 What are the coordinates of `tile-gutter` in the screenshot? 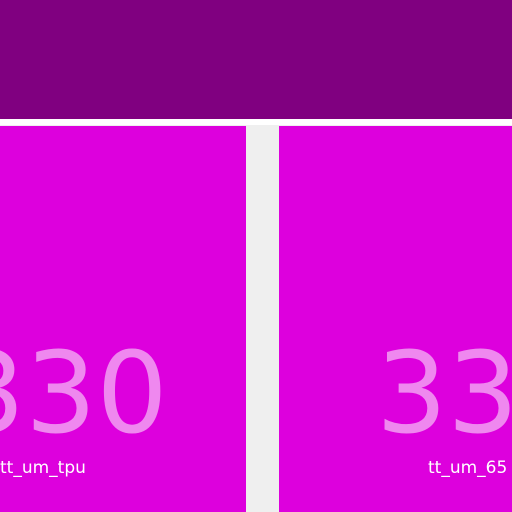 It's located at (262, 319).